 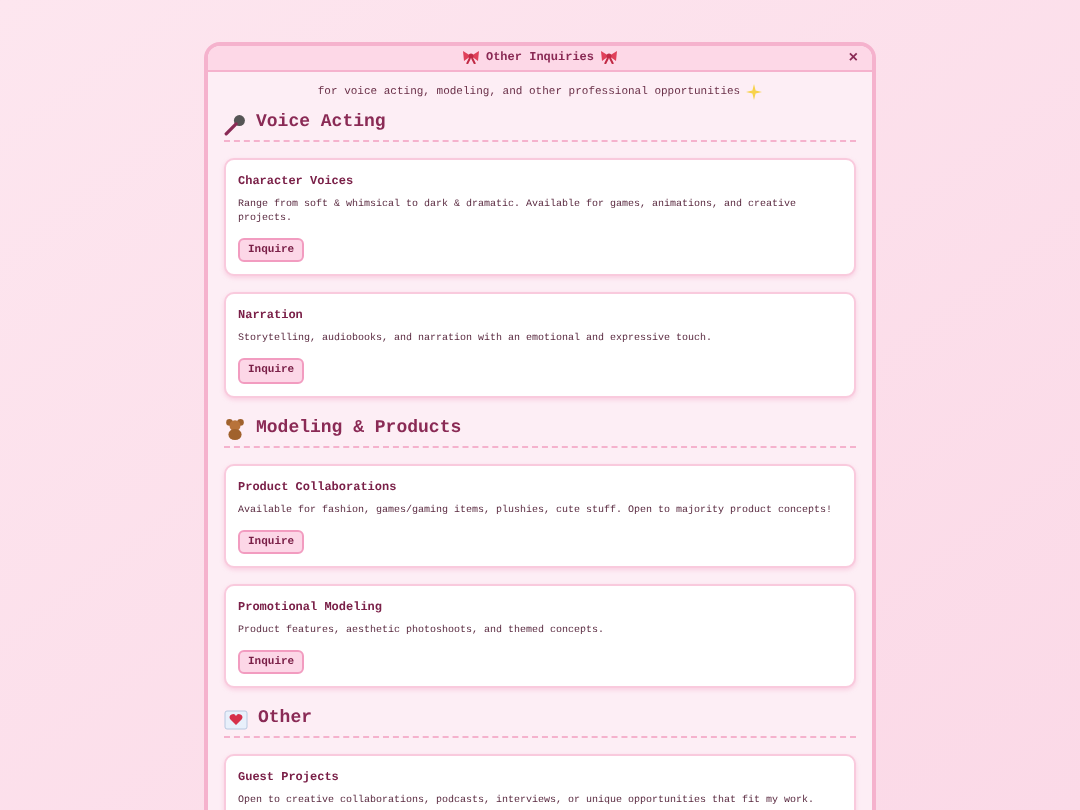 I want to click on teddy-bear-icon, so click(x=235, y=429).